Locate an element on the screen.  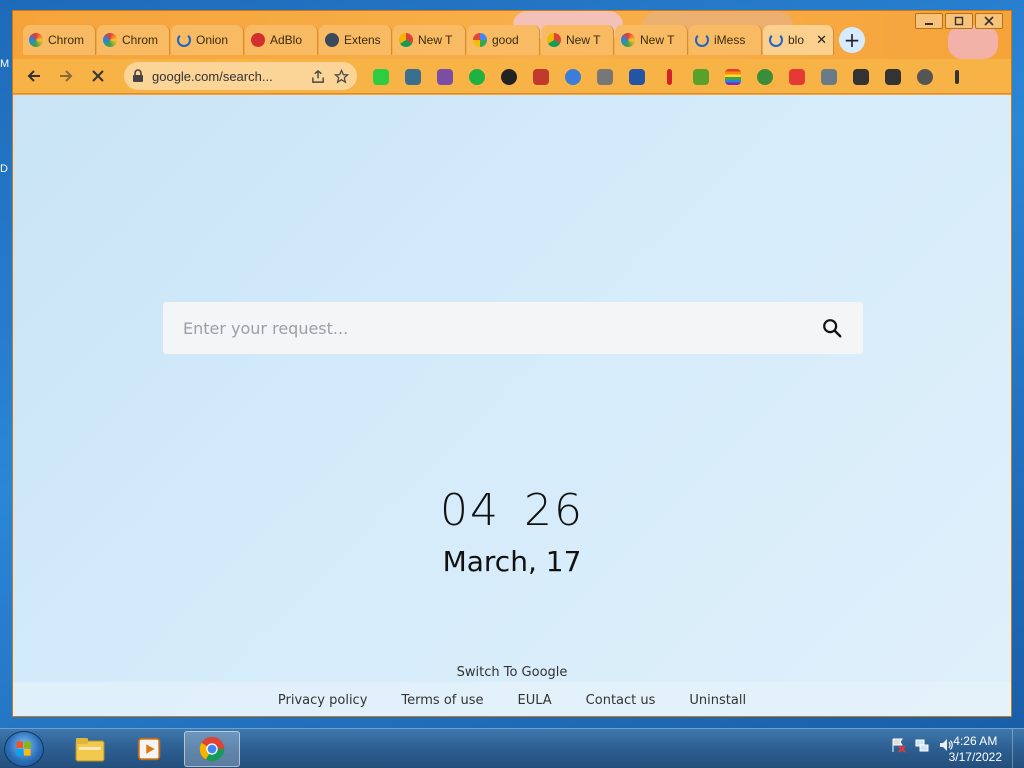
leaf-icon is located at coordinates (701, 77).